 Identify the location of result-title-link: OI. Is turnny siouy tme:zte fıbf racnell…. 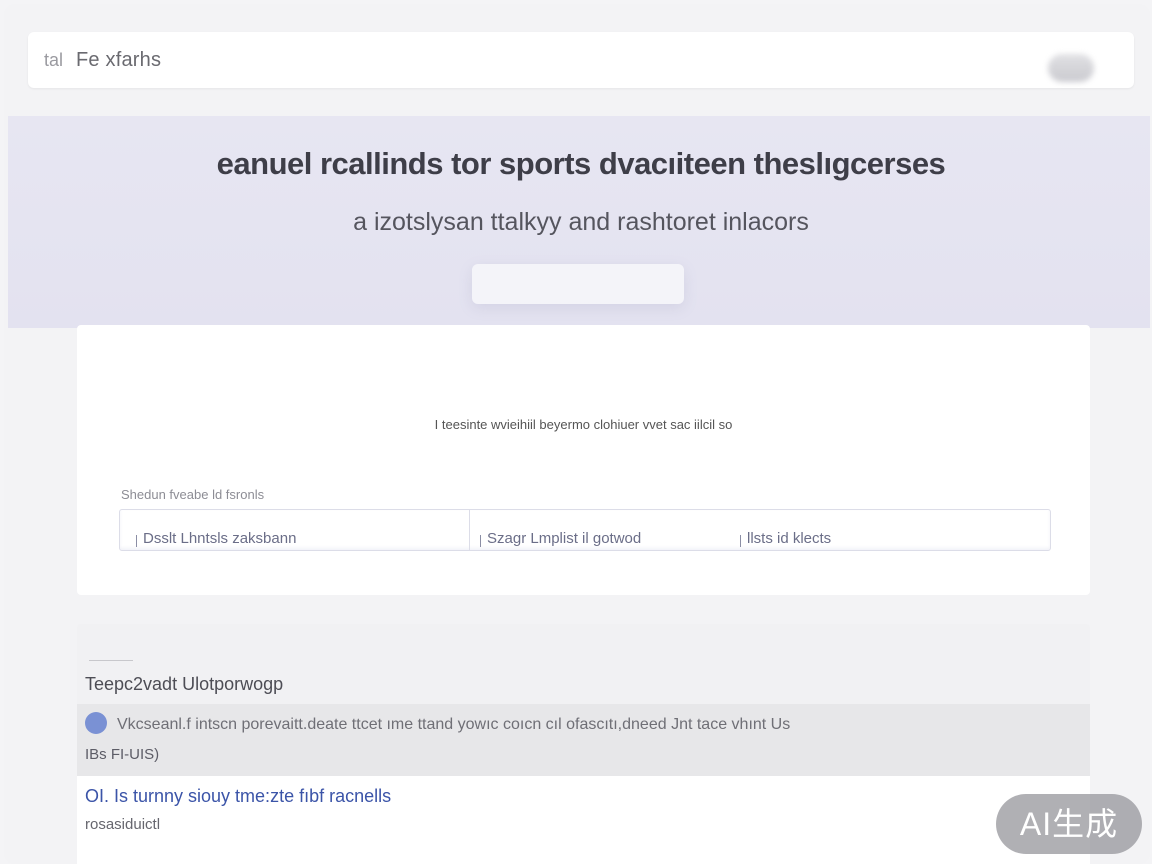
(238, 796).